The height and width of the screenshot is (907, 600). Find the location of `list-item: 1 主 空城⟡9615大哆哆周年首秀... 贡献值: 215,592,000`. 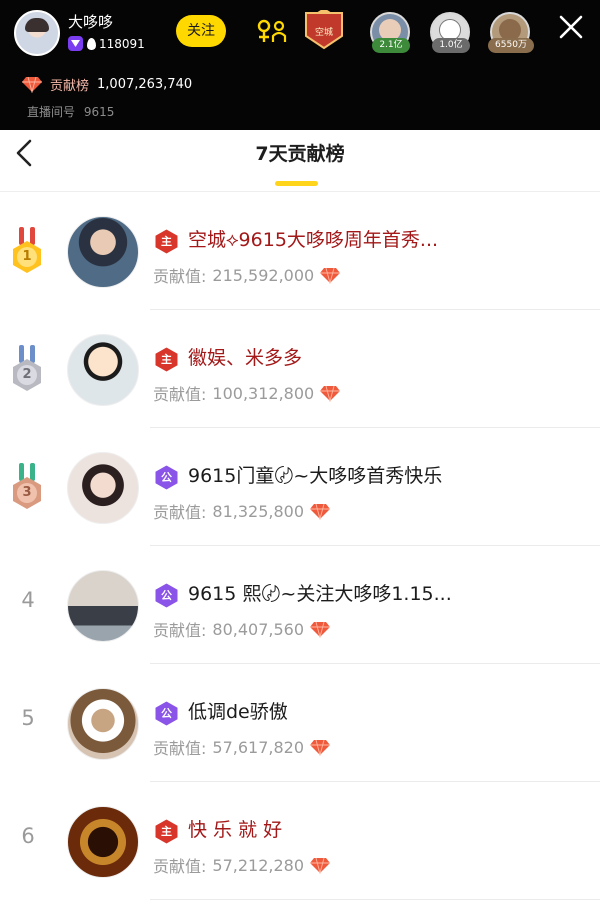

list-item: 1 主 空城⟡9615大哆哆周年首秀... 贡献值: 215,592,000 is located at coordinates (300, 251).